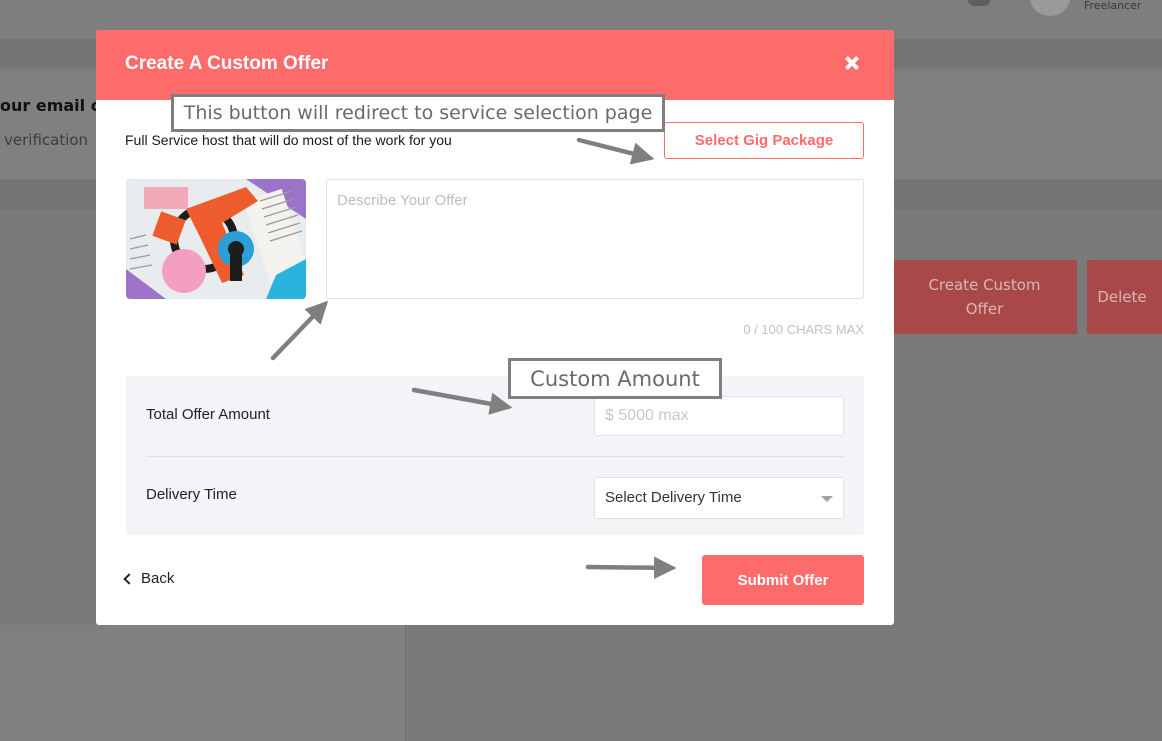 The width and height of the screenshot is (1162, 741). I want to click on row-divider, so click(495, 456).